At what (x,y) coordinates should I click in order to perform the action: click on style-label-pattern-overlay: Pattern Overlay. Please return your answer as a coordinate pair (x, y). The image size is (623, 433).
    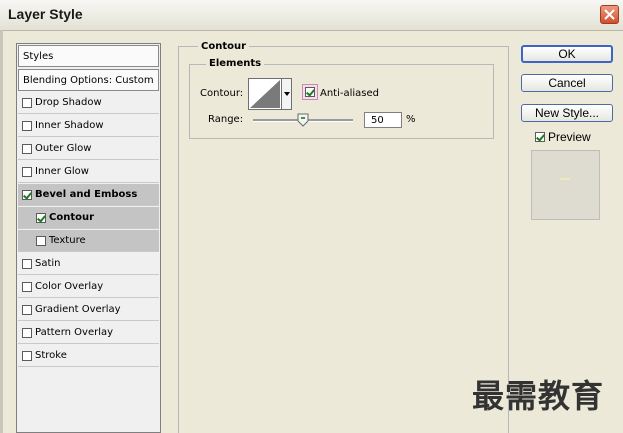
    Looking at the image, I should click on (74, 332).